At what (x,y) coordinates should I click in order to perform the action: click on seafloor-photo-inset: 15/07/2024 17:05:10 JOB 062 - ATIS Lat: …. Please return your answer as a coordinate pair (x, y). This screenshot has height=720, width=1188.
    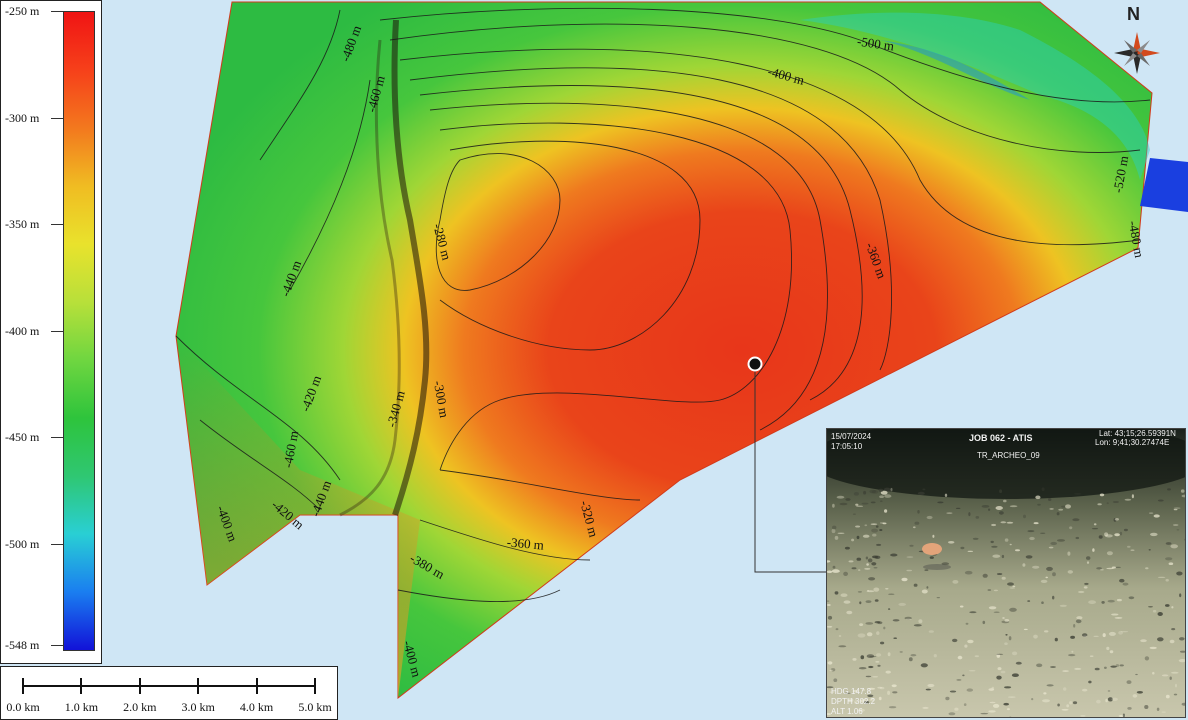
    Looking at the image, I should click on (1006, 573).